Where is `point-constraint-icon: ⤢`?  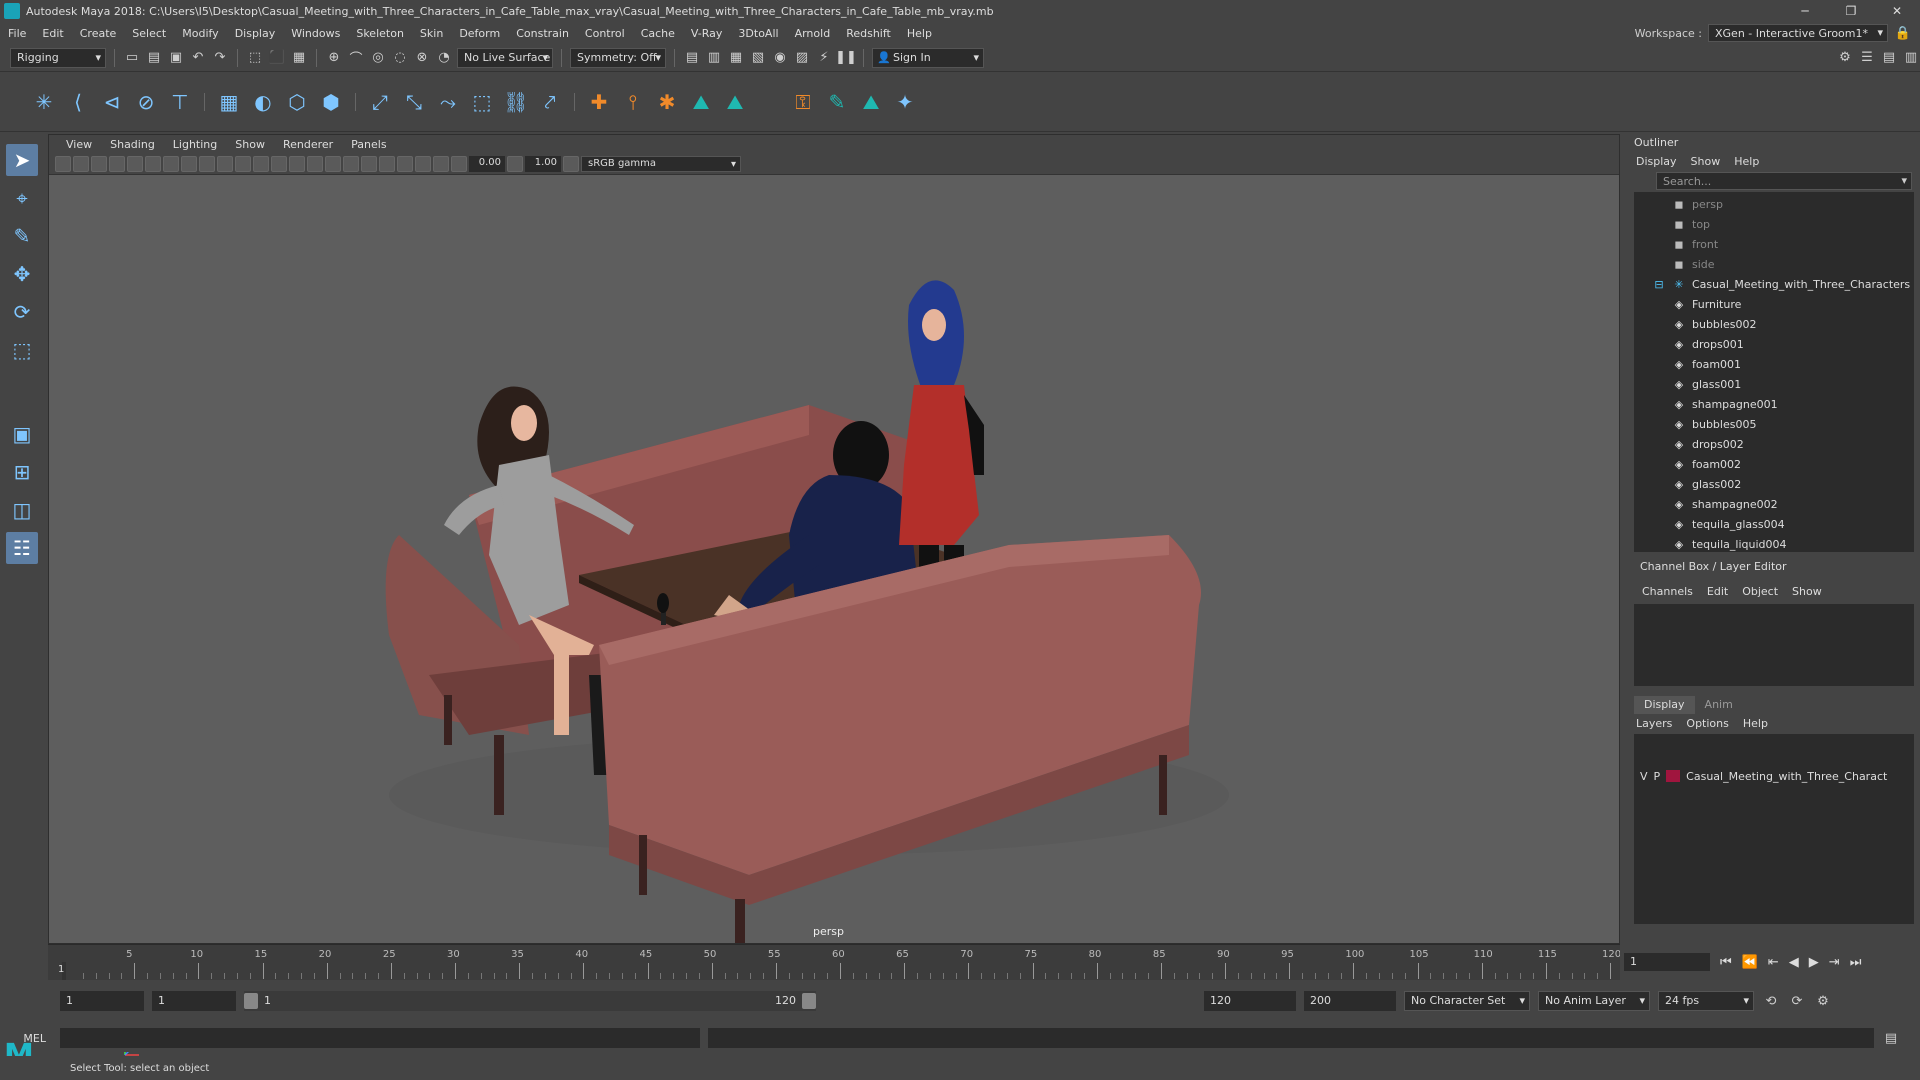
point-constraint-icon: ⤢ is located at coordinates (380, 102).